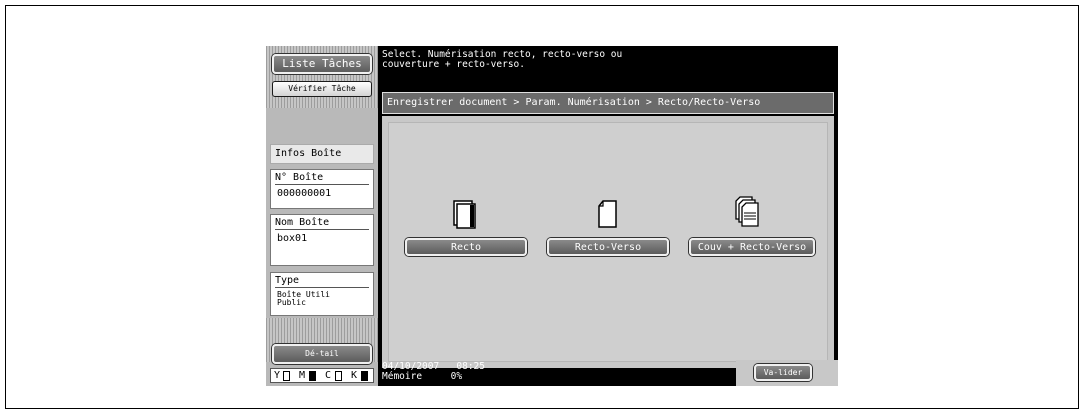 The height and width of the screenshot is (416, 1085). What do you see at coordinates (783, 372) in the screenshot?
I see `validate-button: Va-lider` at bounding box center [783, 372].